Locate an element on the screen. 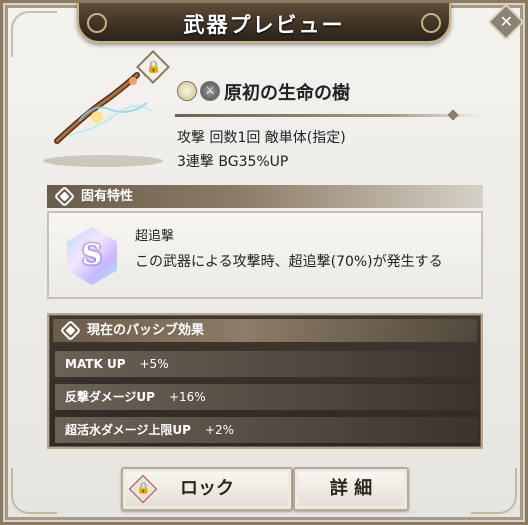 This screenshot has width=528, height=525. trait-section-title: 固有特性 is located at coordinates (107, 196).